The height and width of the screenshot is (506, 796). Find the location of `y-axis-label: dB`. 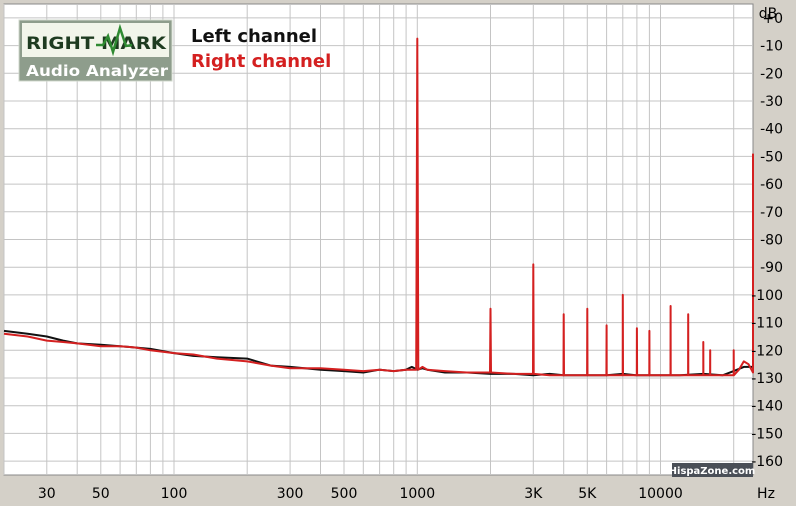

y-axis-label: dB is located at coordinates (768, 14).